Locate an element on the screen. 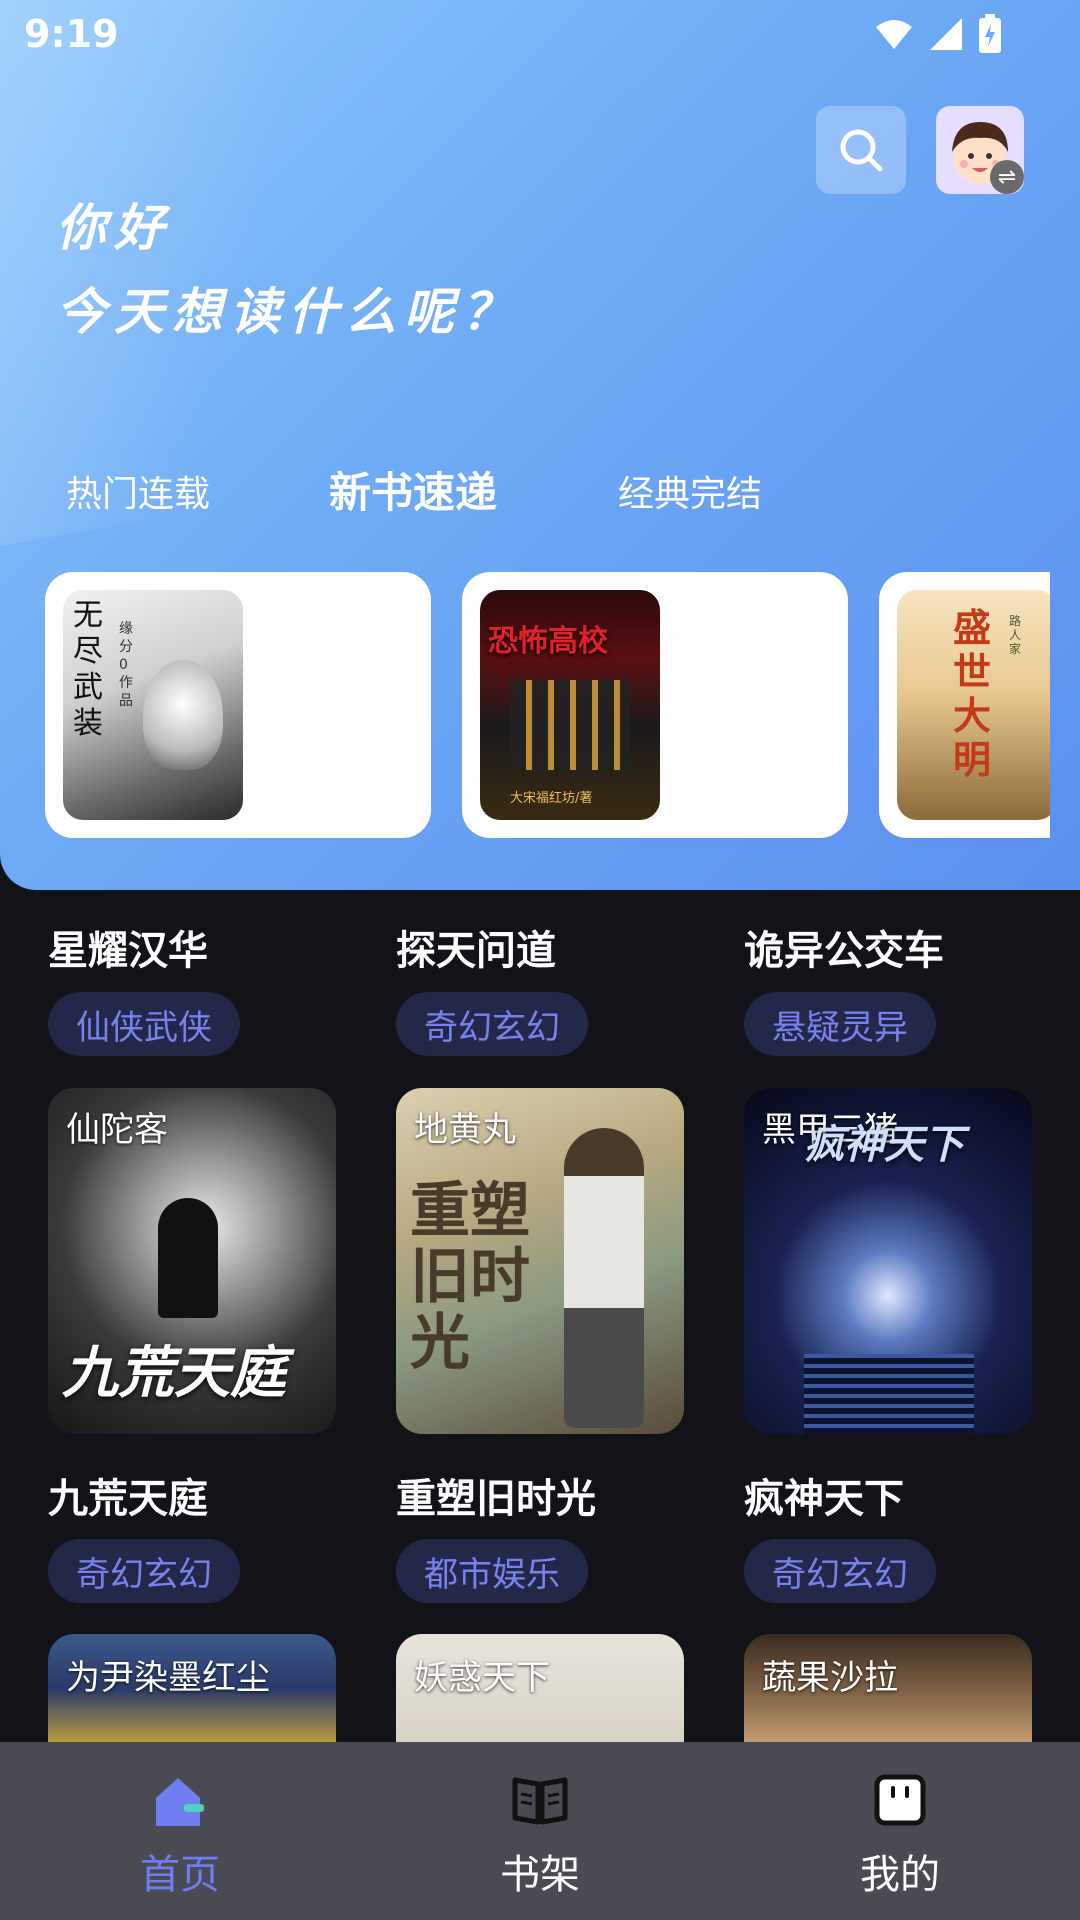 Image resolution: width=1080 pixels, height=1920 pixels. profile-icon is located at coordinates (900, 1800).